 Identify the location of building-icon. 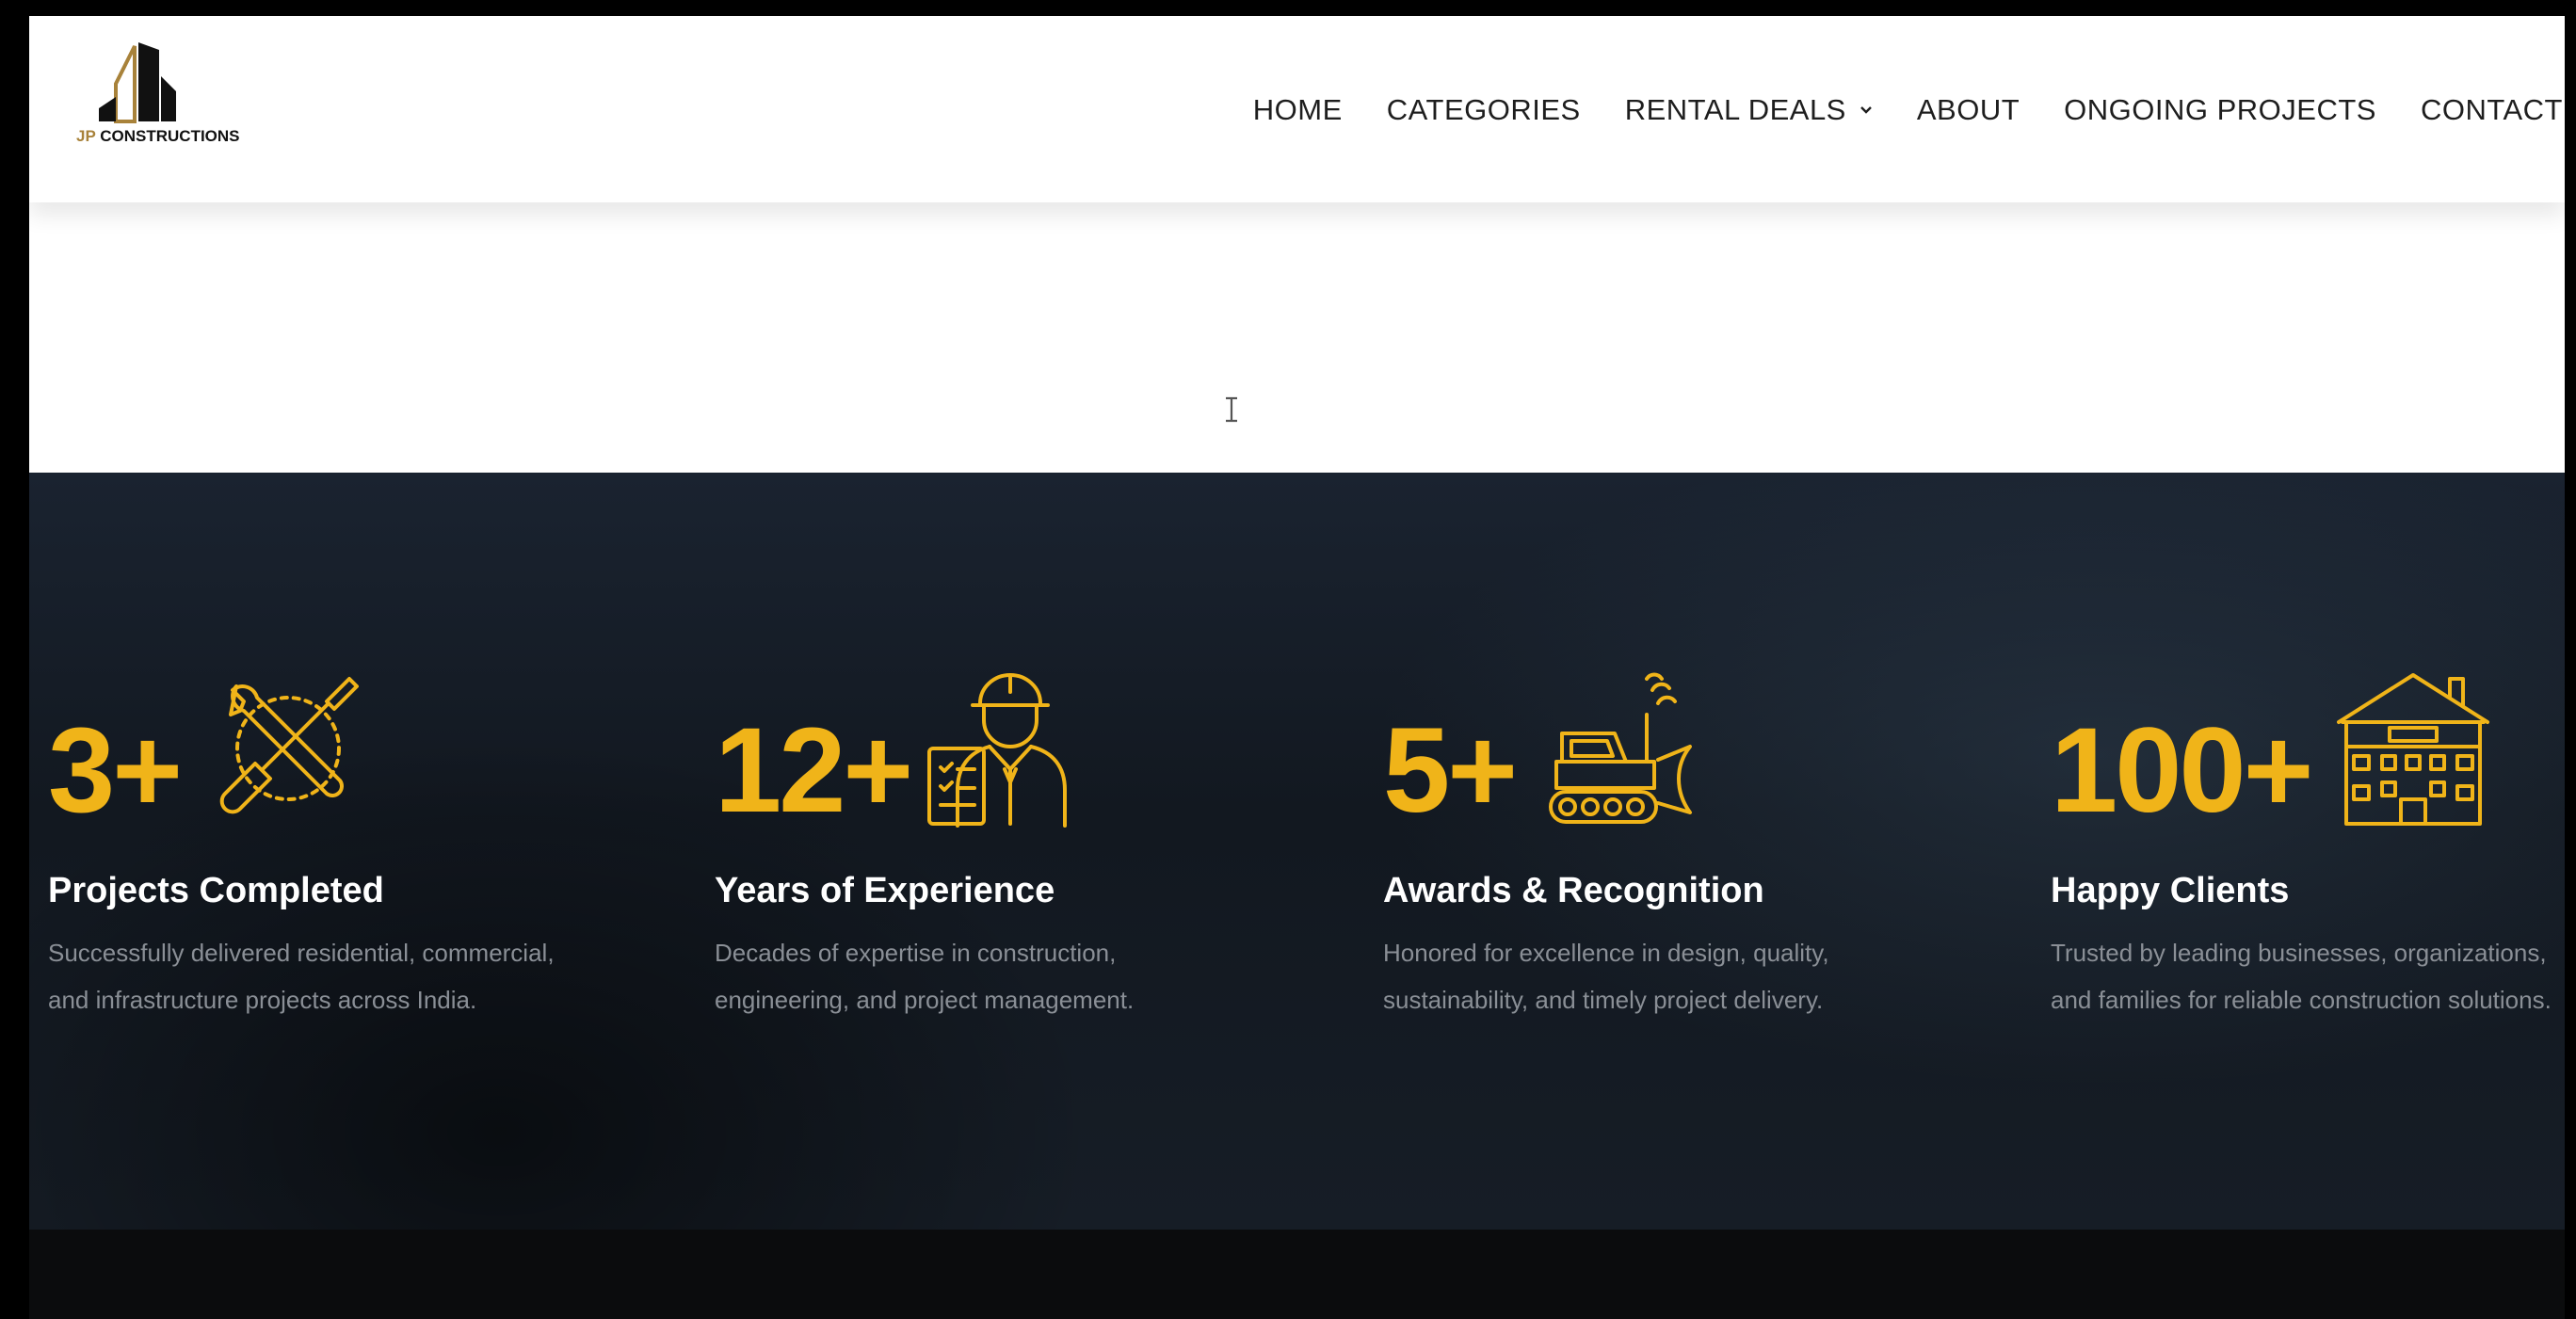
(2413, 749).